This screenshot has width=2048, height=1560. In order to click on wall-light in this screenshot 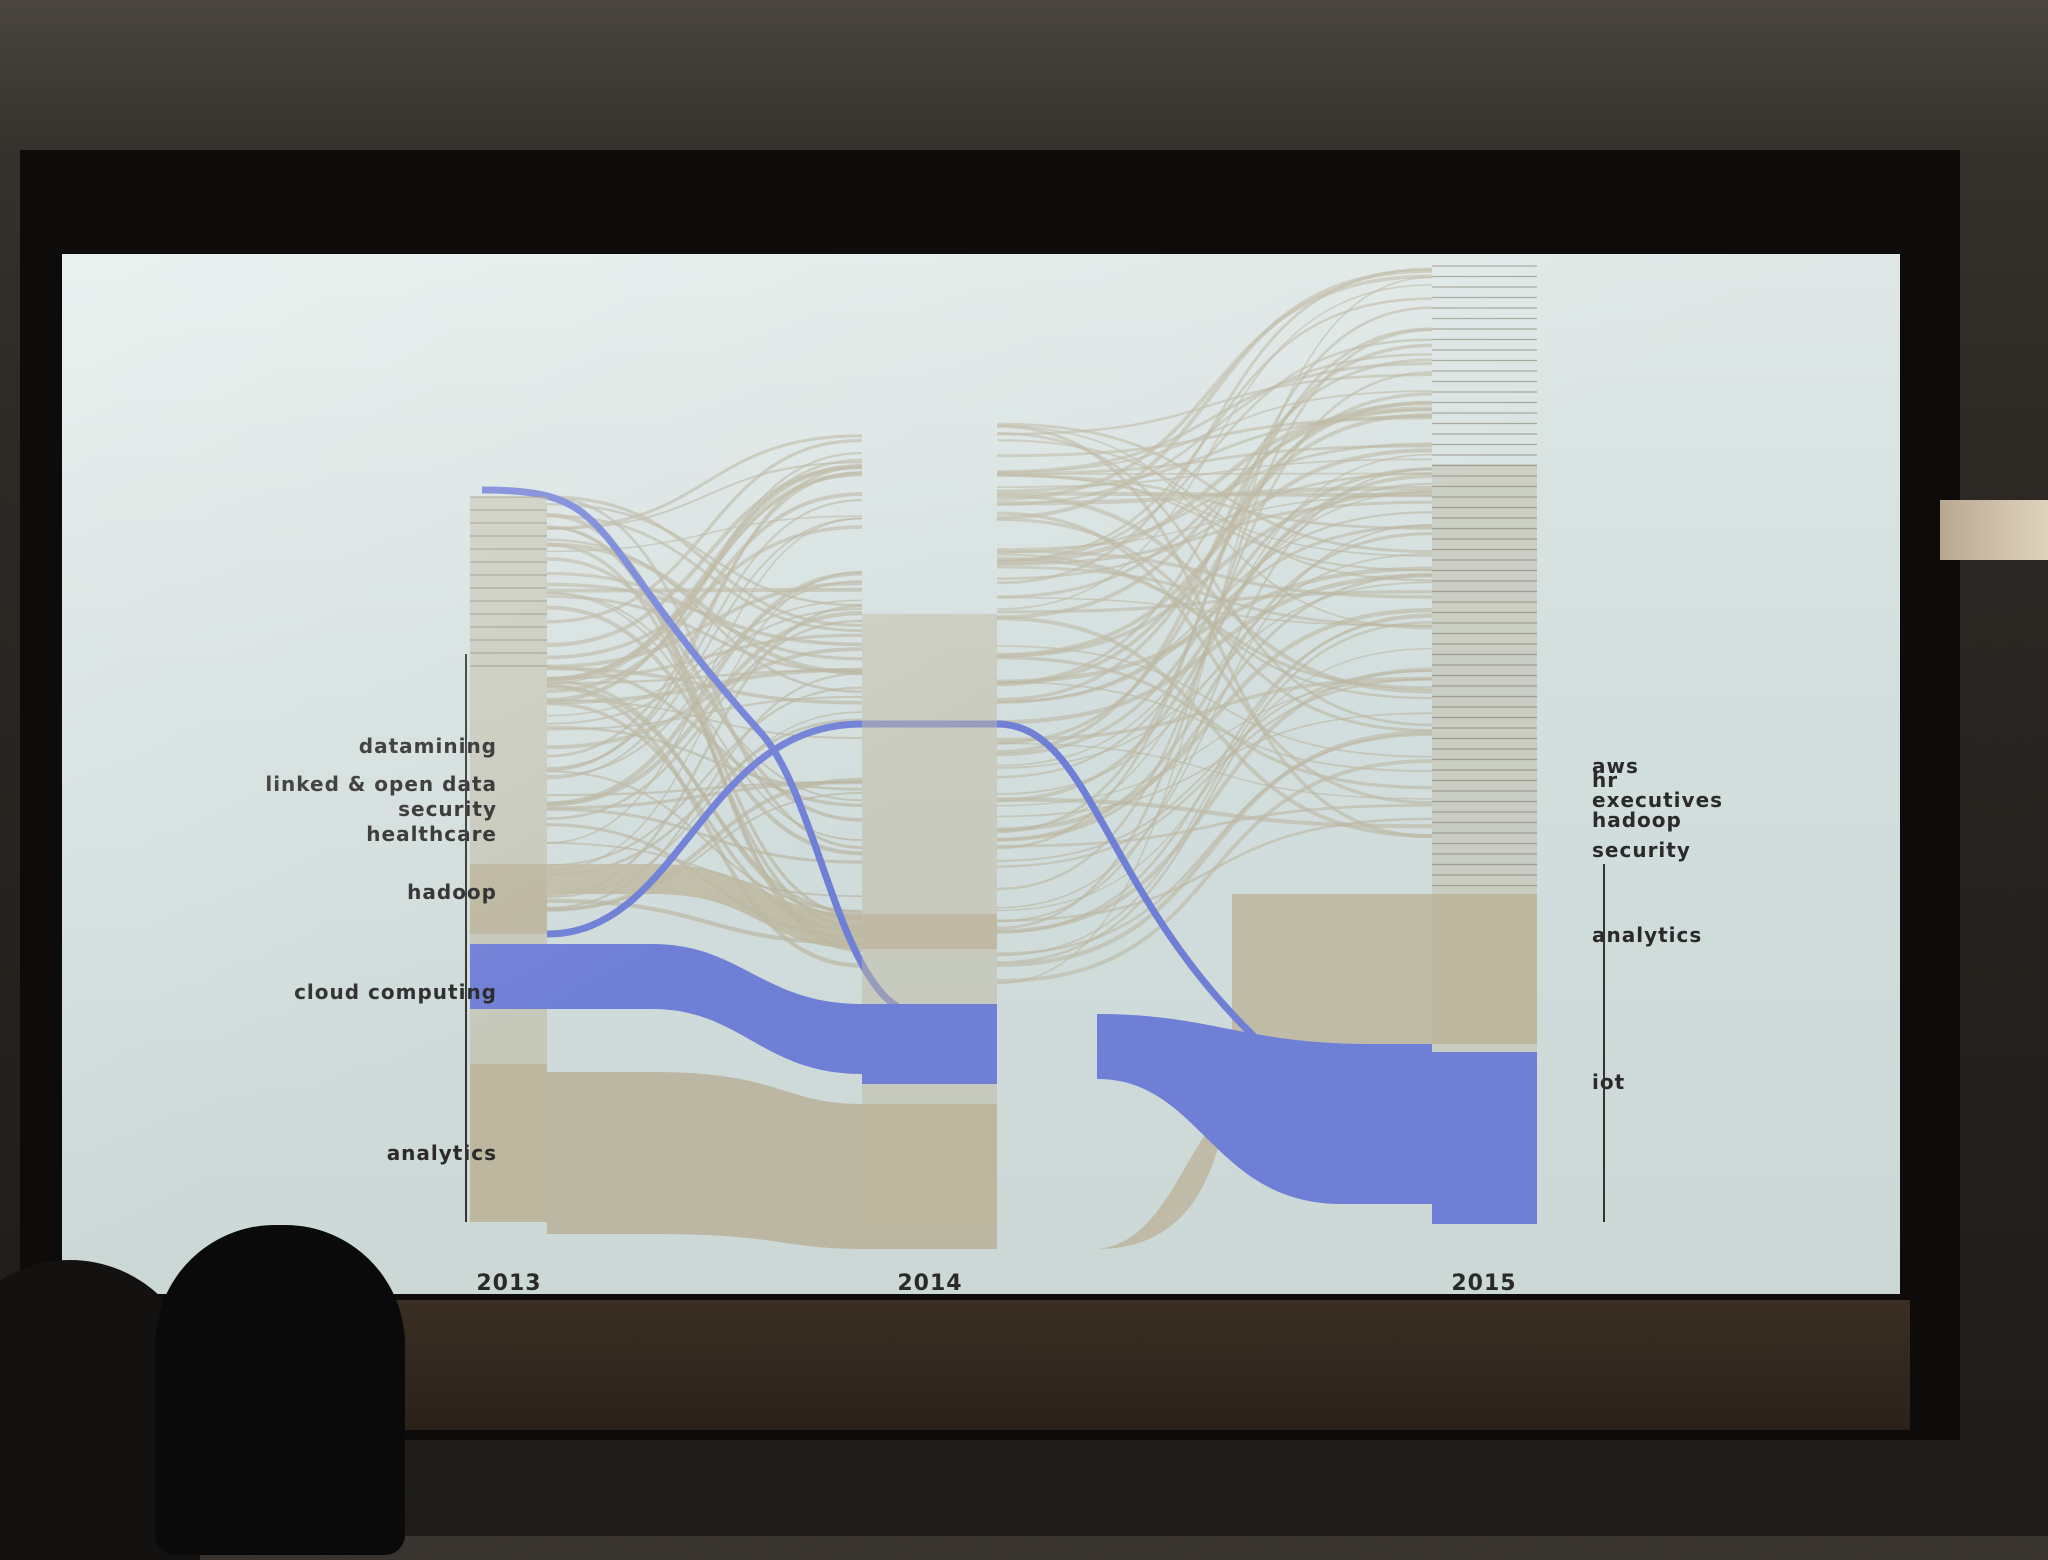, I will do `click(1994, 530)`.